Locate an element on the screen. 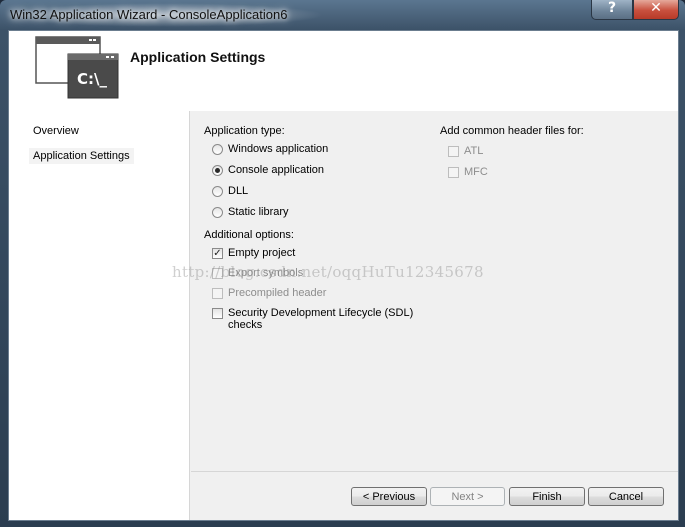  next-button: Next > is located at coordinates (467, 496).